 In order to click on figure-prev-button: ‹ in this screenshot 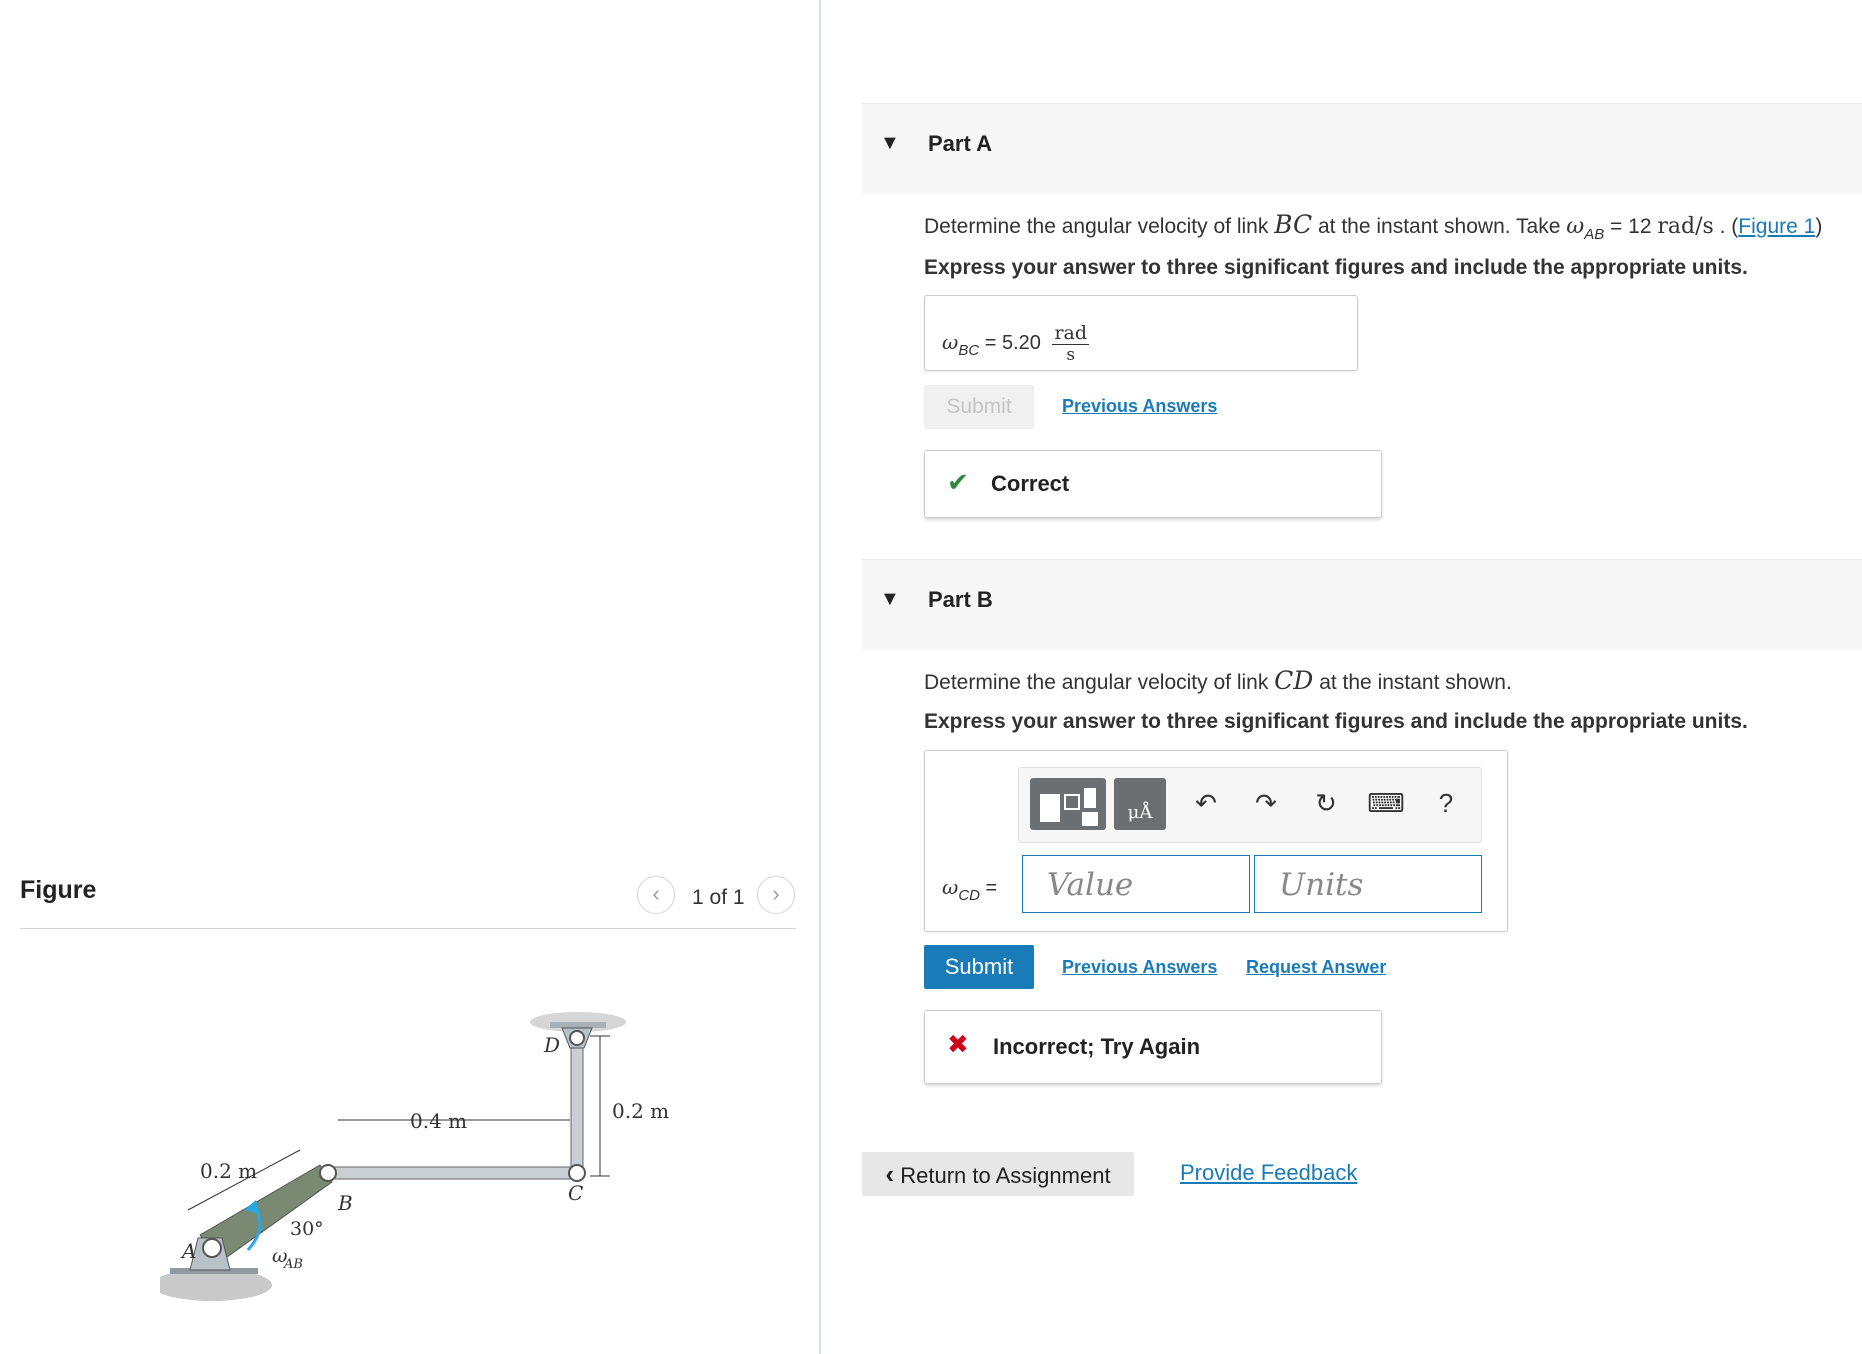, I will do `click(656, 895)`.